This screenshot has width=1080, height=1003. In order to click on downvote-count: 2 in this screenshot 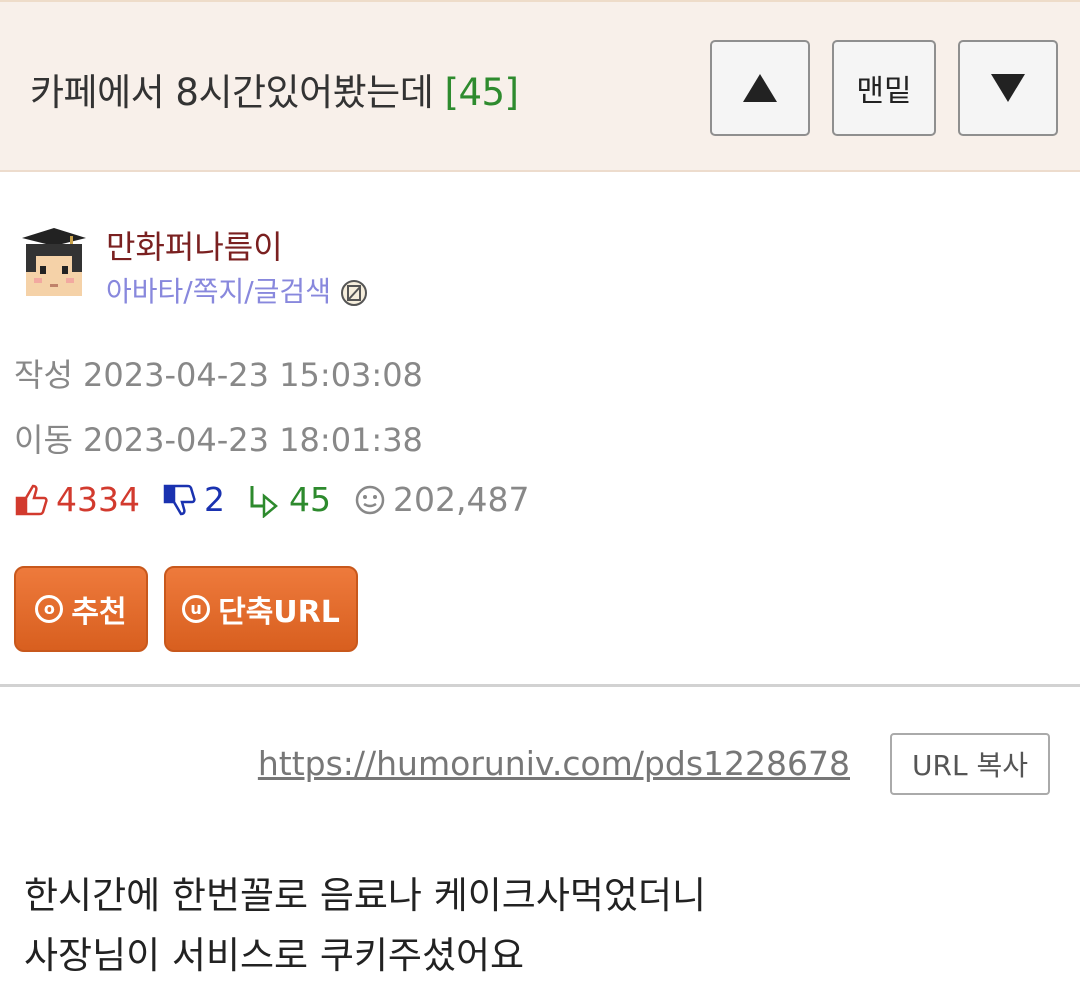, I will do `click(214, 499)`.